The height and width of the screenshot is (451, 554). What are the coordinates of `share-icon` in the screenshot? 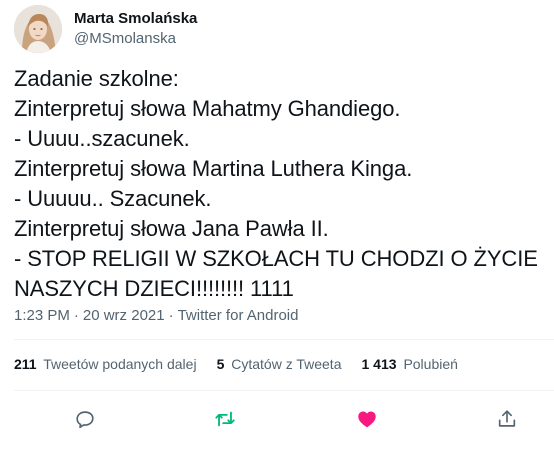 It's located at (507, 418).